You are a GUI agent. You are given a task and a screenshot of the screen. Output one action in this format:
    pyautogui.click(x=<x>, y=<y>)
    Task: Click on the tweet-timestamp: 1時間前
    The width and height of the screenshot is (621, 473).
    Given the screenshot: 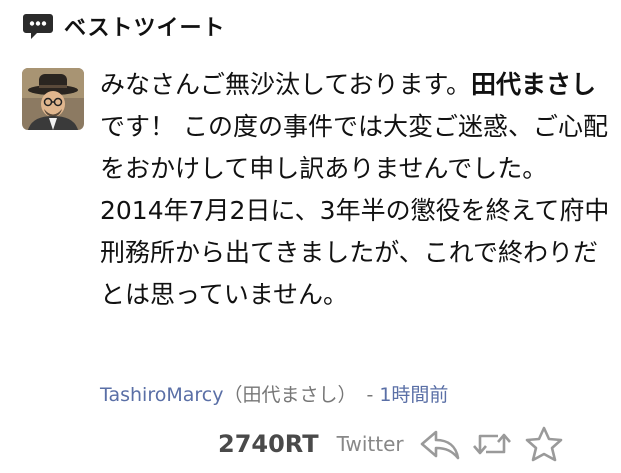 What is the action you would take?
    pyautogui.click(x=413, y=395)
    